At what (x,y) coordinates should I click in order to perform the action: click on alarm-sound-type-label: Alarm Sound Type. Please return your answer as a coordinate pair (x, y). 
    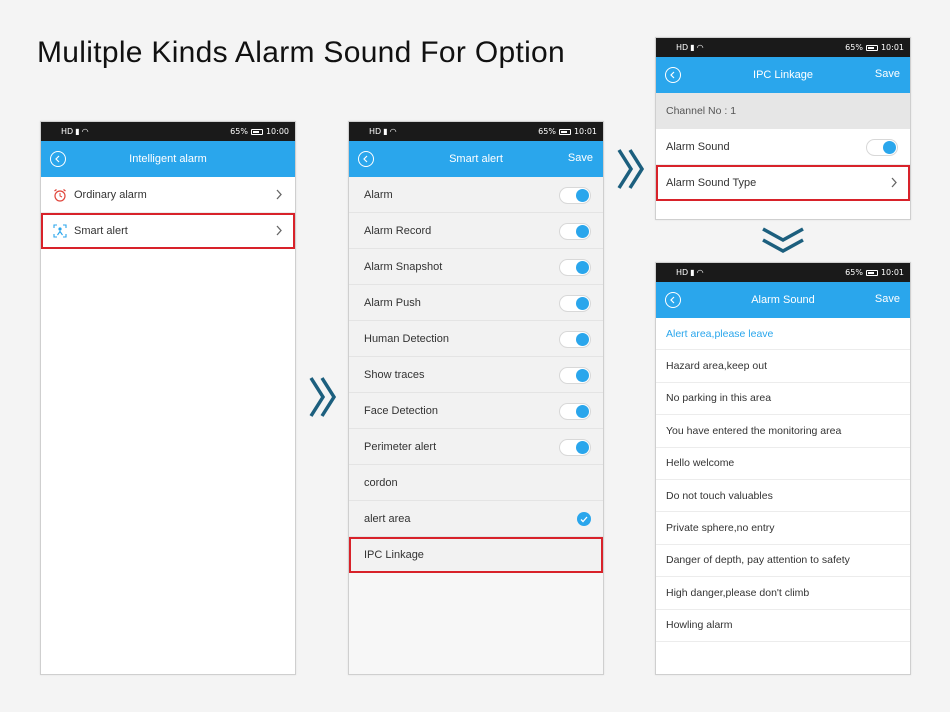
    Looking at the image, I should click on (711, 182).